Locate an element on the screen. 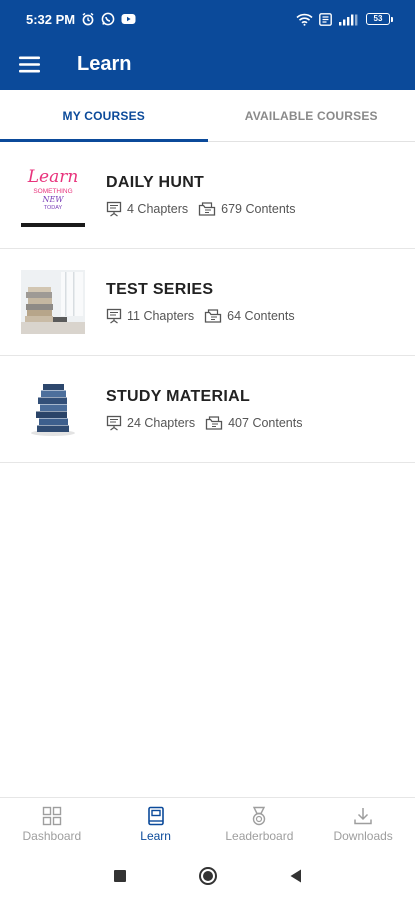 The image size is (415, 900). nav-learn: Learn is located at coordinates (156, 824).